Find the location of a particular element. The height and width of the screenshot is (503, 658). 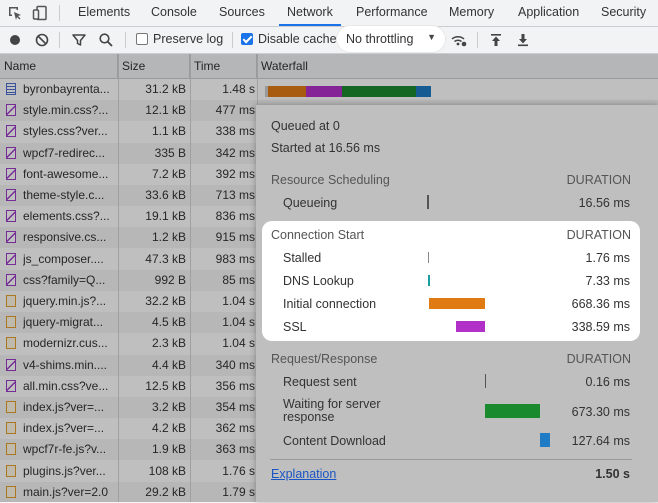

timing-value-ssl: 338.59 ms is located at coordinates (600, 327).